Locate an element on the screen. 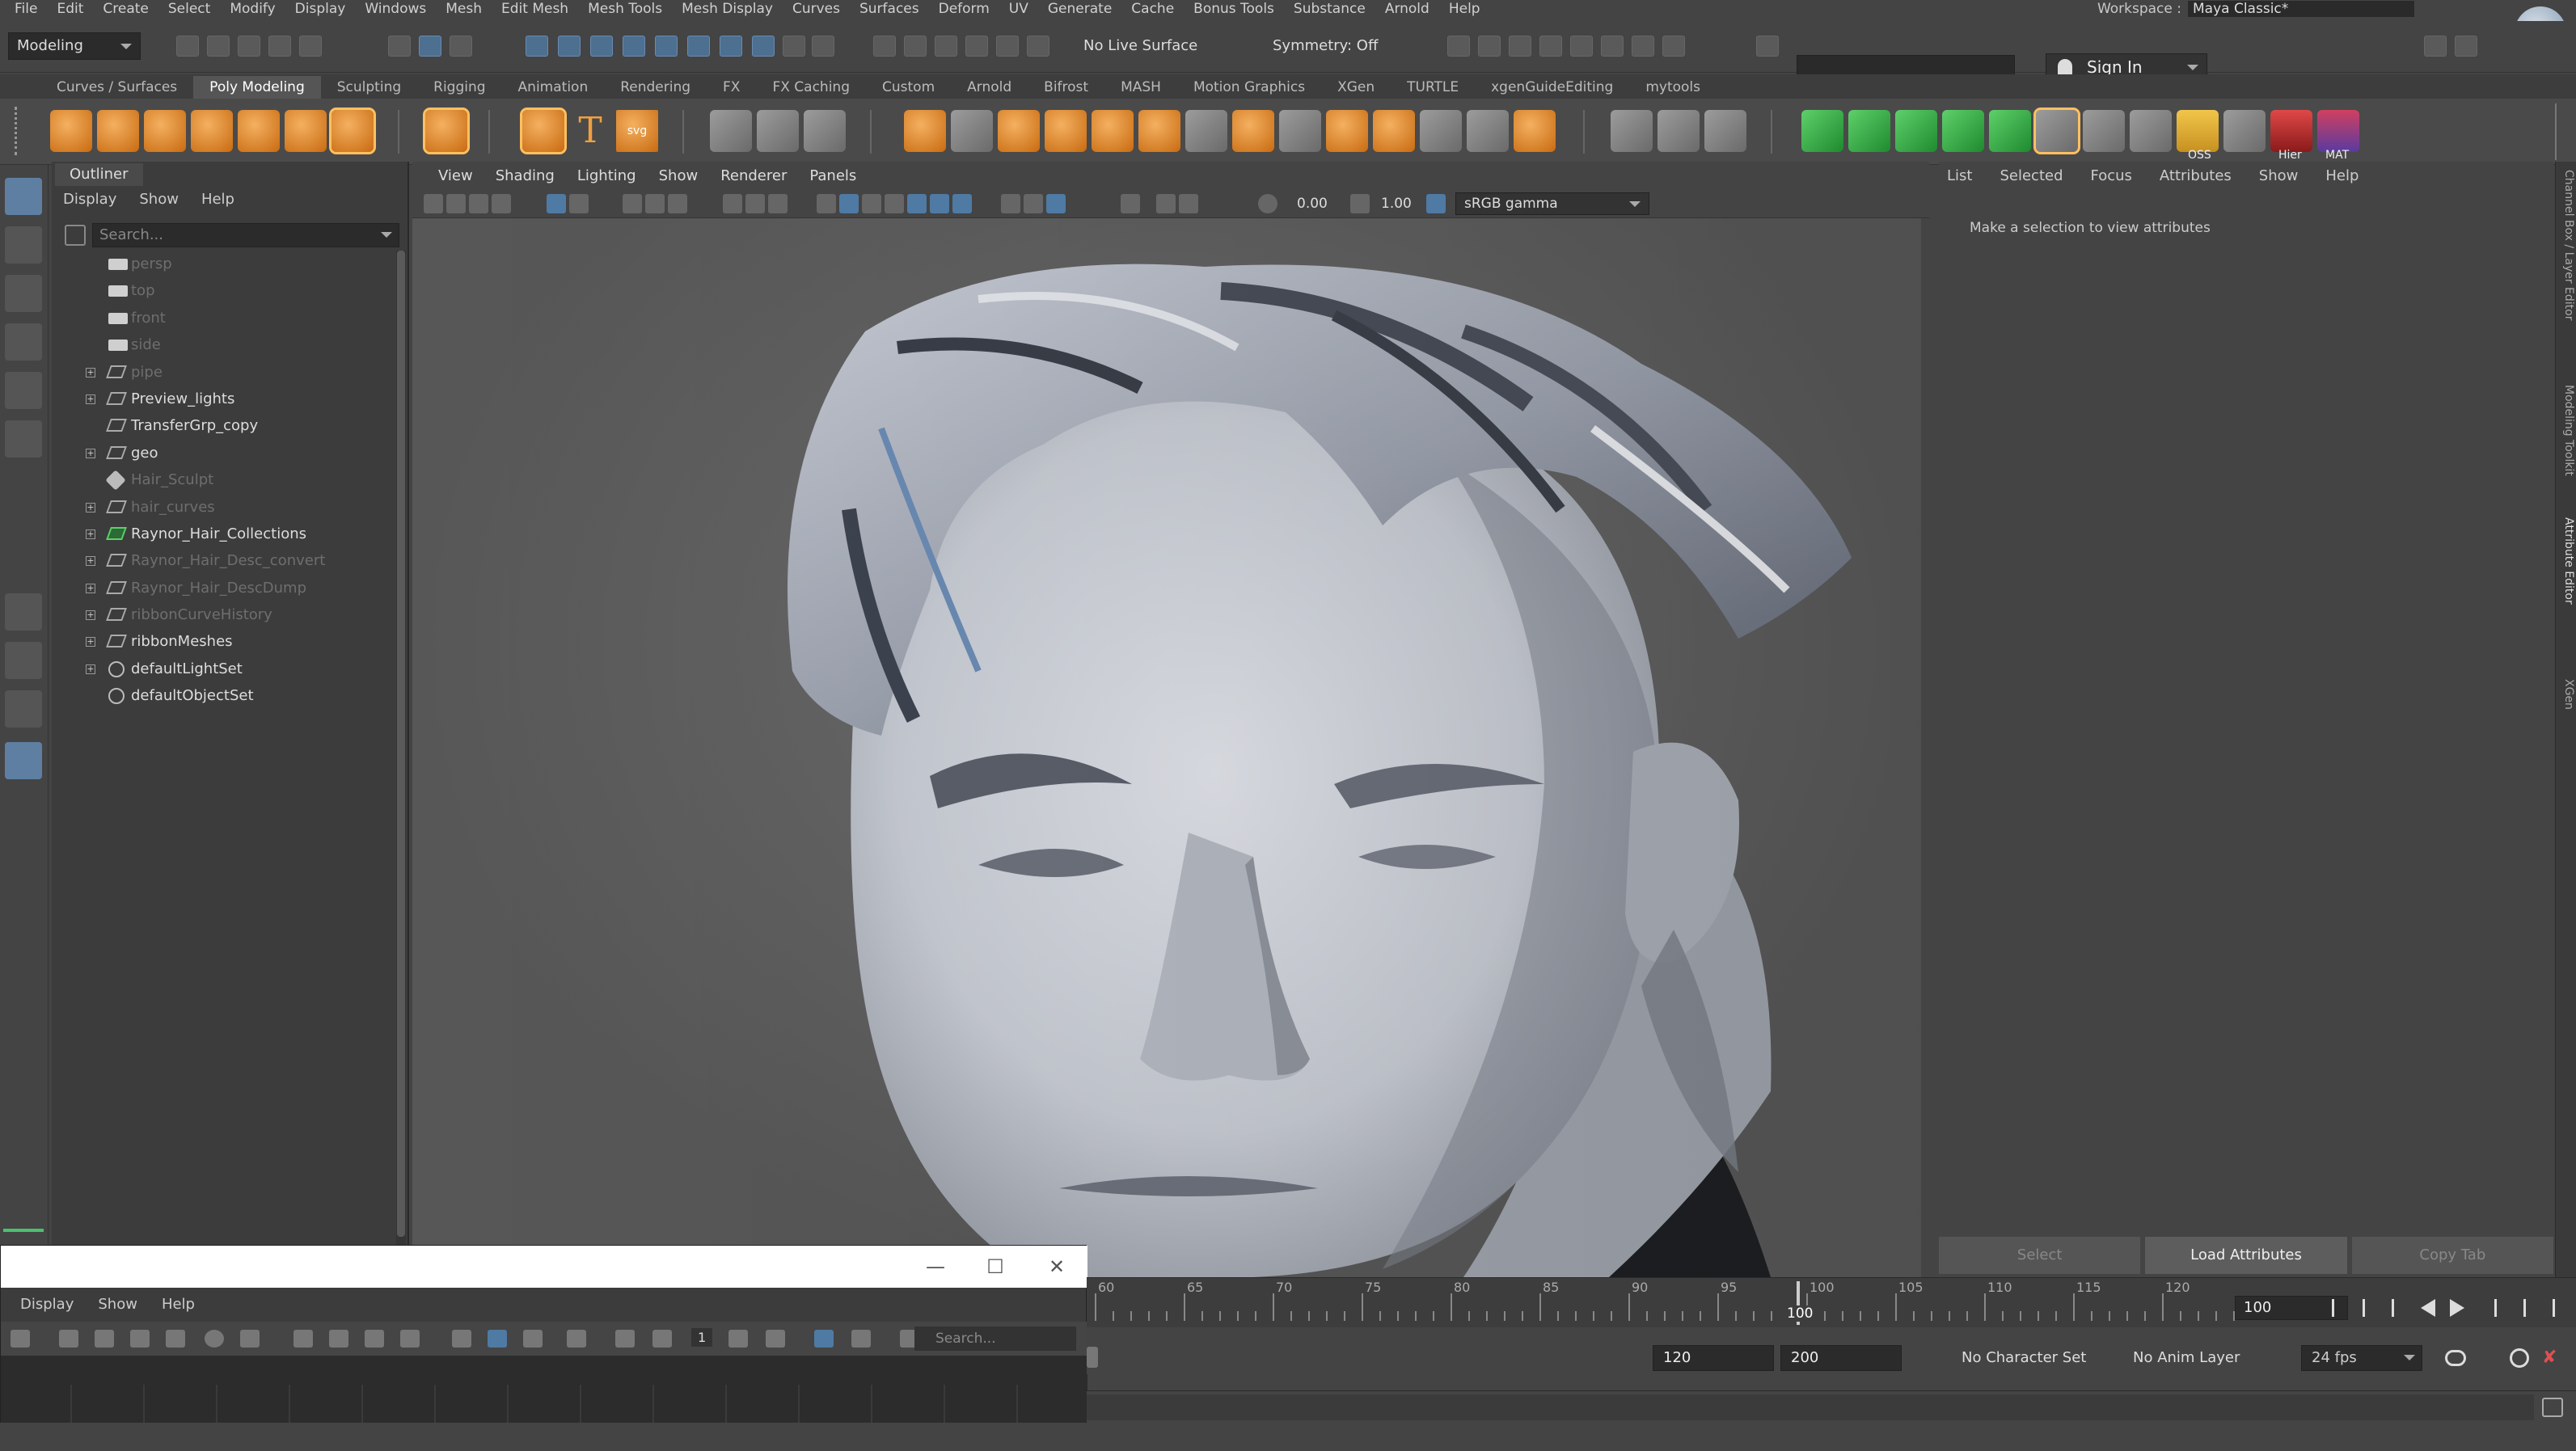 The image size is (2576, 1451). select-camera-icon is located at coordinates (433, 203).